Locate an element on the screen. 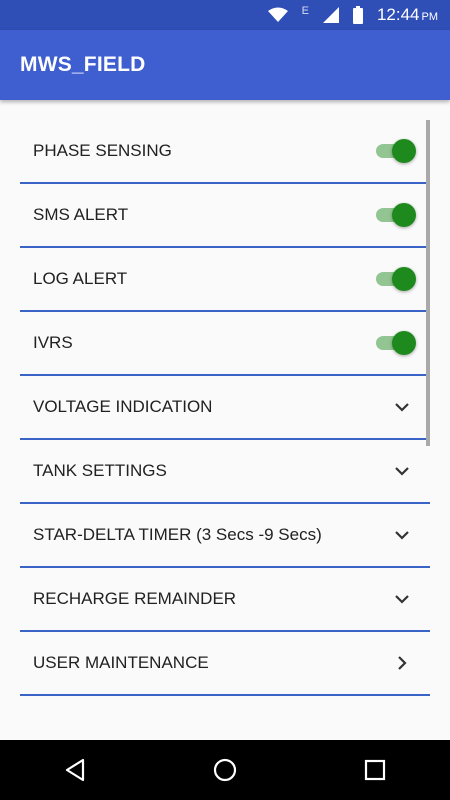 This screenshot has width=450, height=800. clock: 12:44 PM is located at coordinates (407, 14).